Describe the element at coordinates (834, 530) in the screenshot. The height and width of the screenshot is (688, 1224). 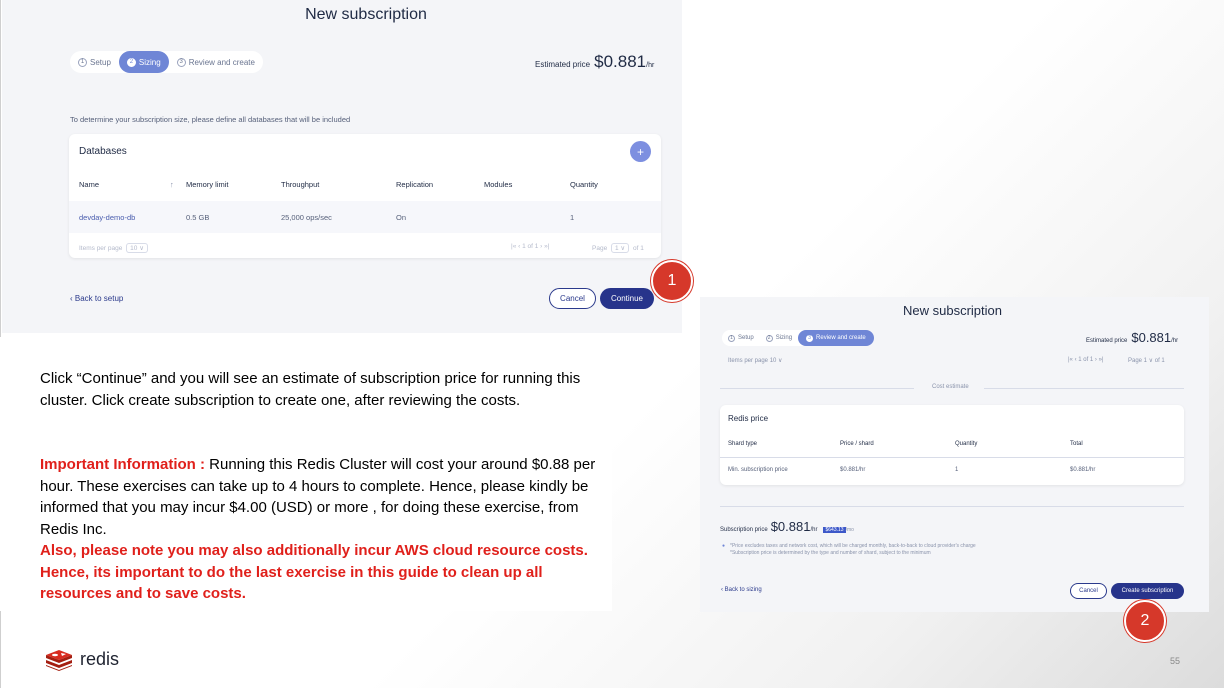
I see `monthly-price-highlight: $643.13` at that location.